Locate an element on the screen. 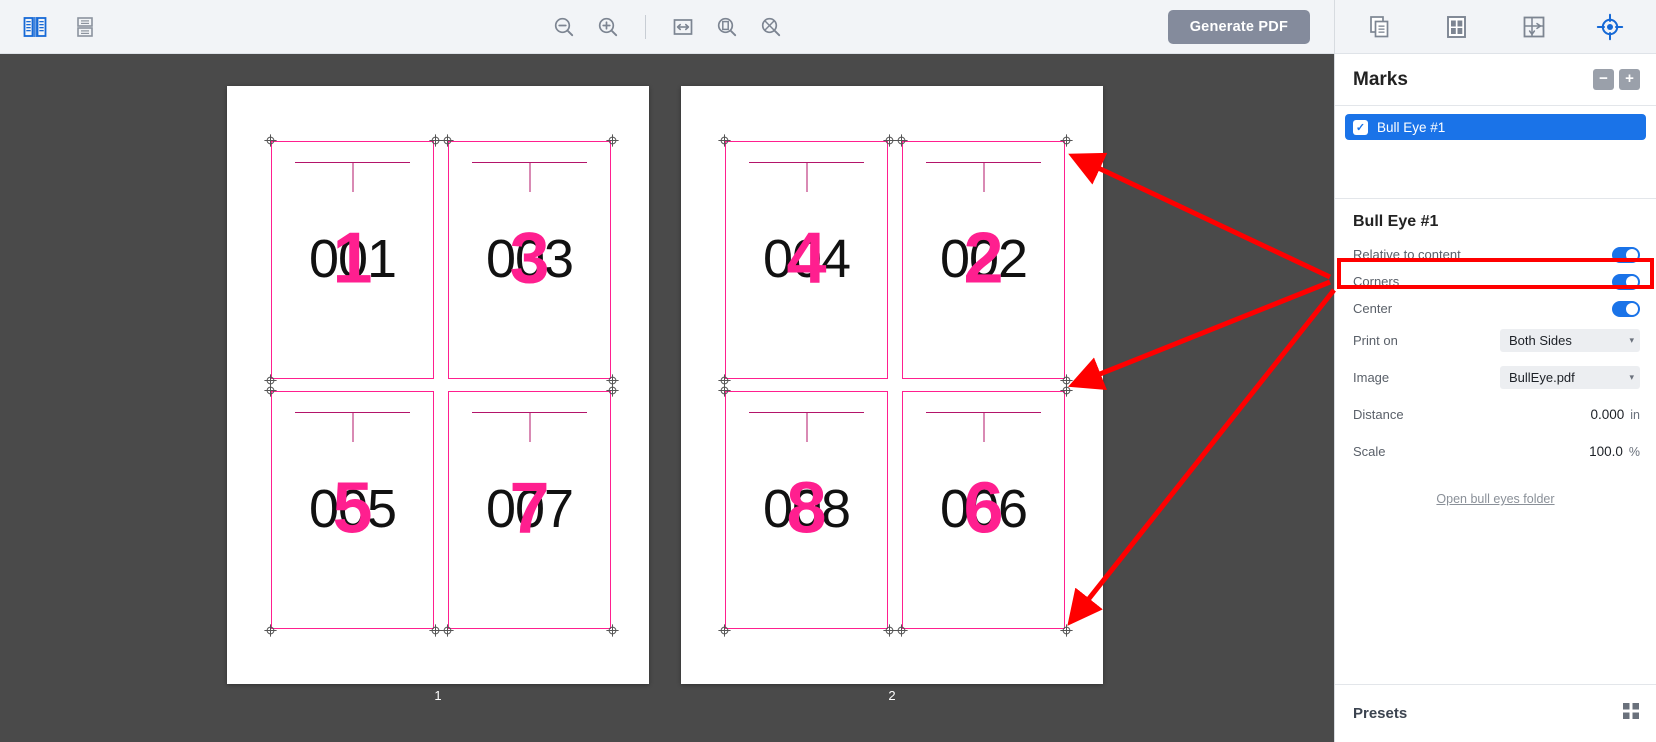 Image resolution: width=1656 pixels, height=742 pixels. imposed-card: 001 1 is located at coordinates (352, 260).